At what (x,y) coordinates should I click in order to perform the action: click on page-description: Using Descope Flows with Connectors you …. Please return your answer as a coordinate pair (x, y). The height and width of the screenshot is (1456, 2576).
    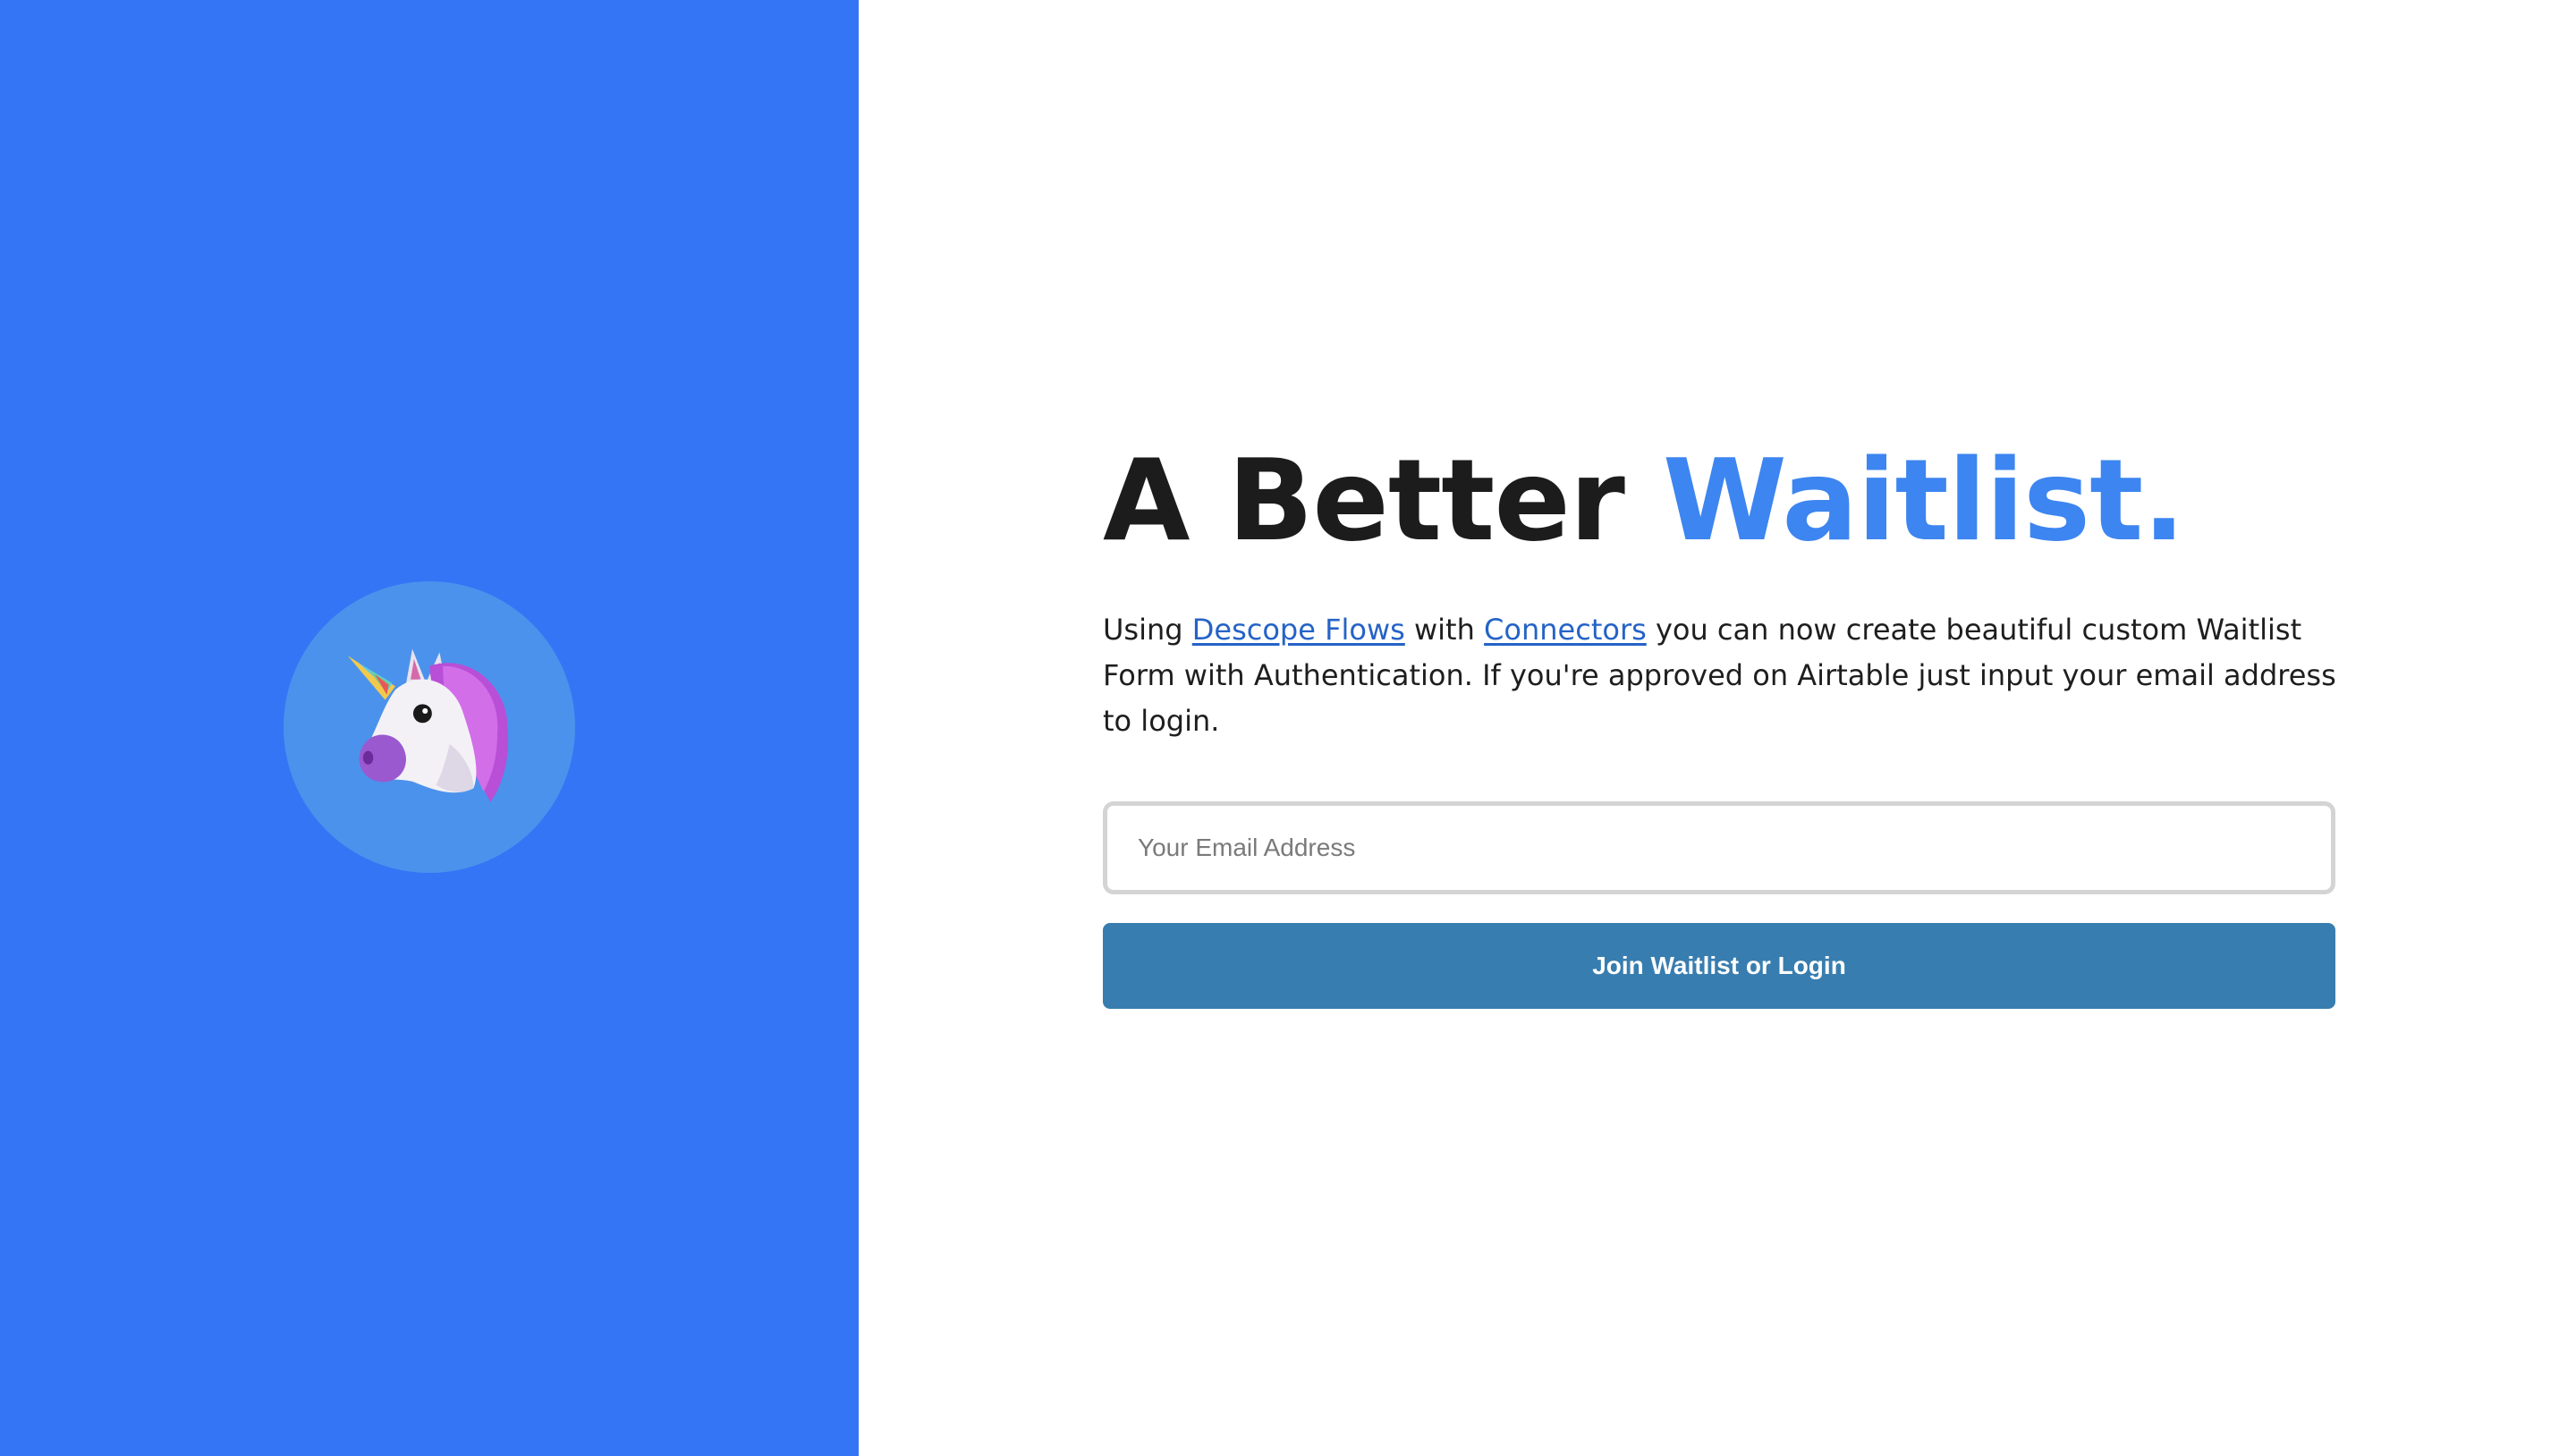
    Looking at the image, I should click on (1729, 675).